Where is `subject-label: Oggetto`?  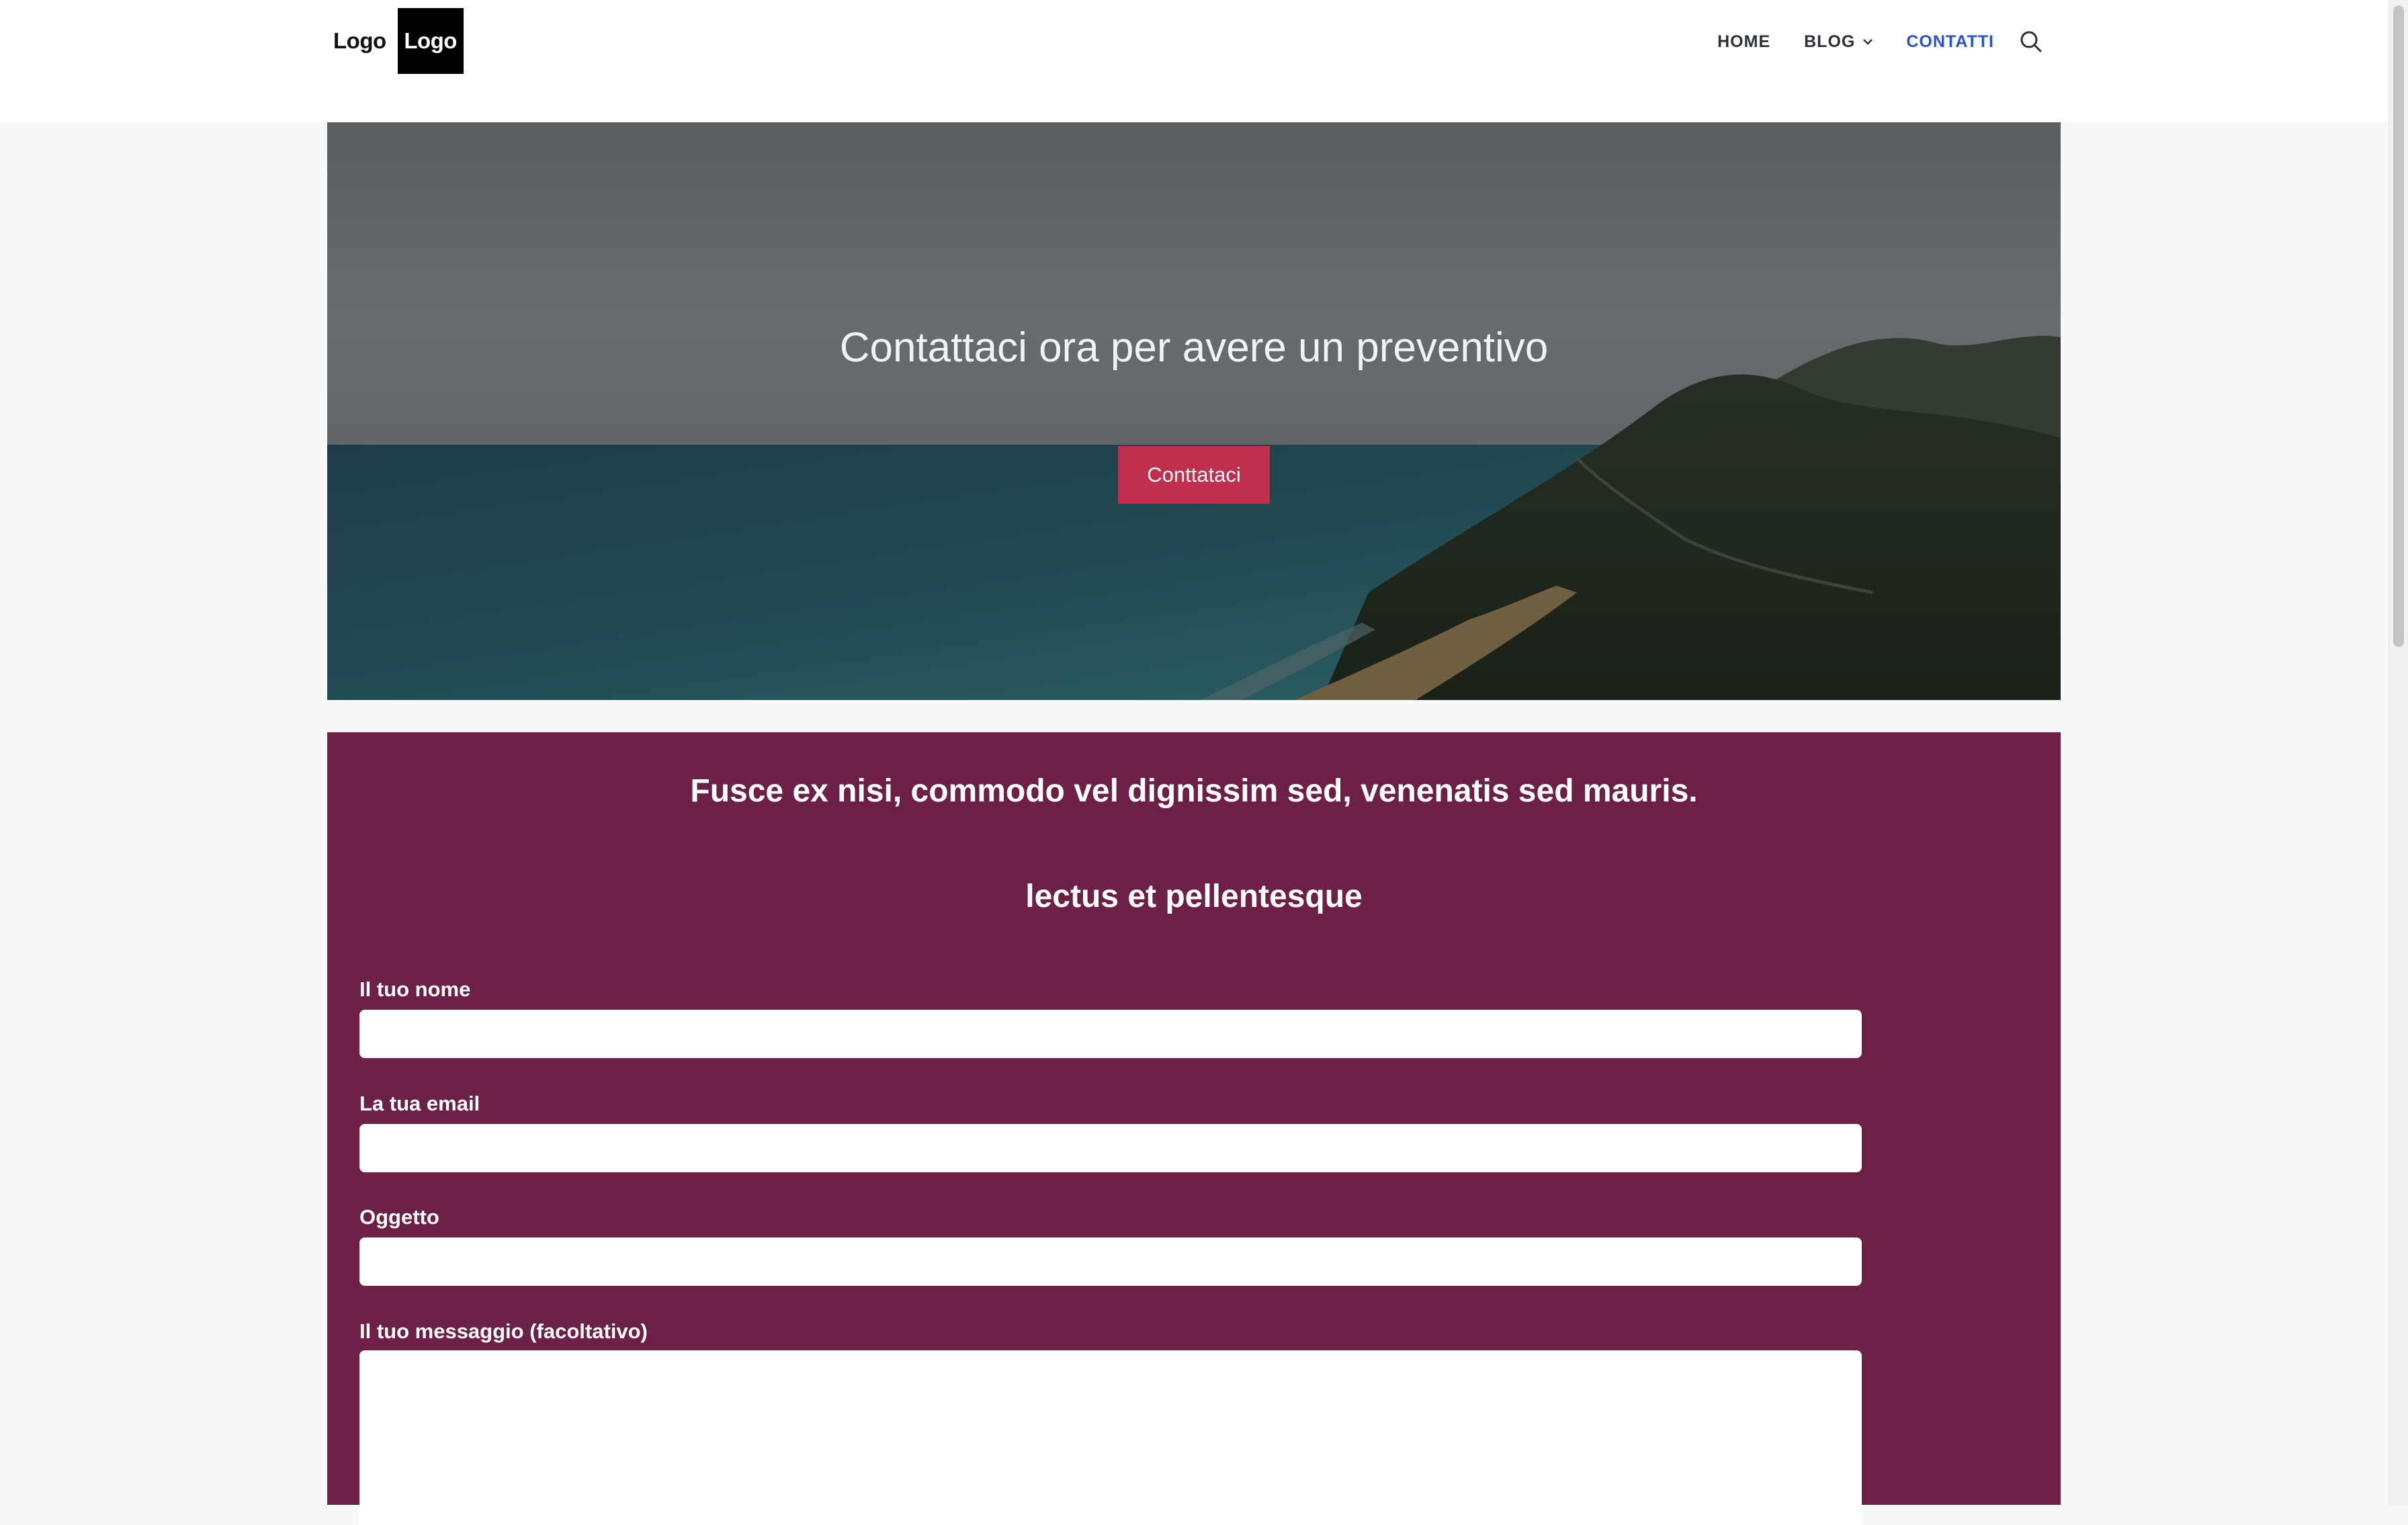 subject-label: Oggetto is located at coordinates (399, 1217).